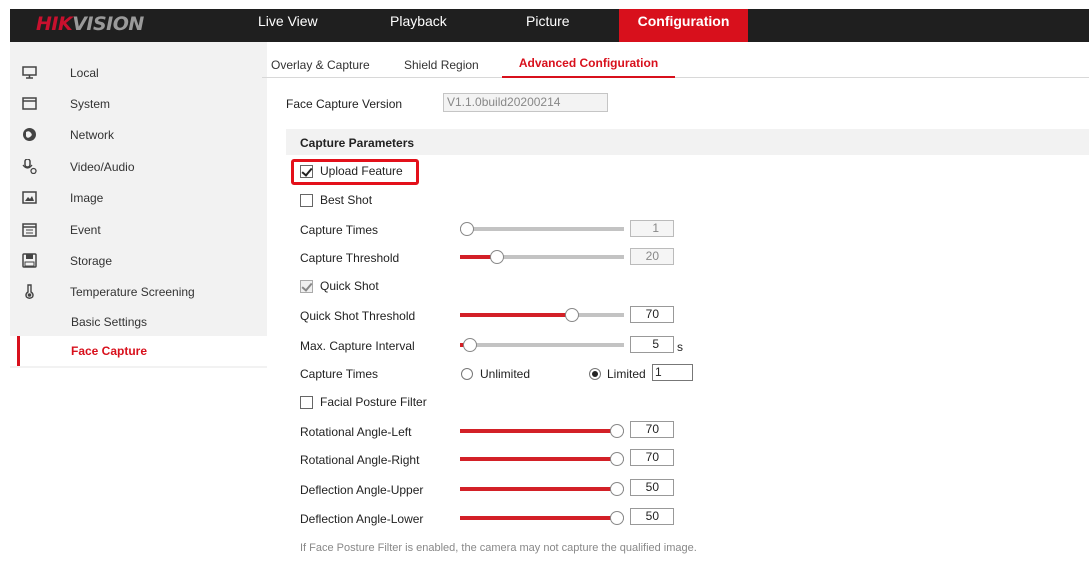  I want to click on capture-threshold-label: Capture Threshold, so click(350, 258).